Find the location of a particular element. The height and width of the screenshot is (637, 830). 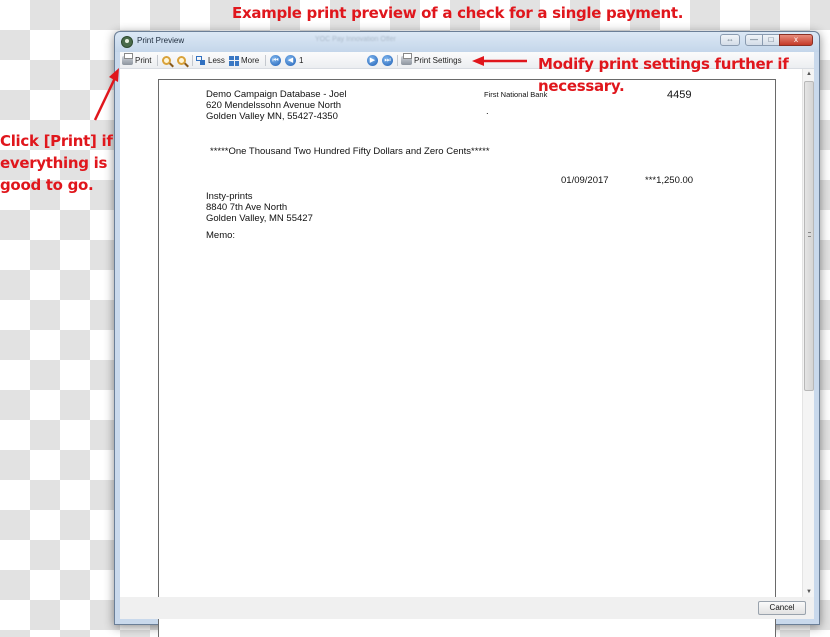

more-label: More is located at coordinates (250, 60).